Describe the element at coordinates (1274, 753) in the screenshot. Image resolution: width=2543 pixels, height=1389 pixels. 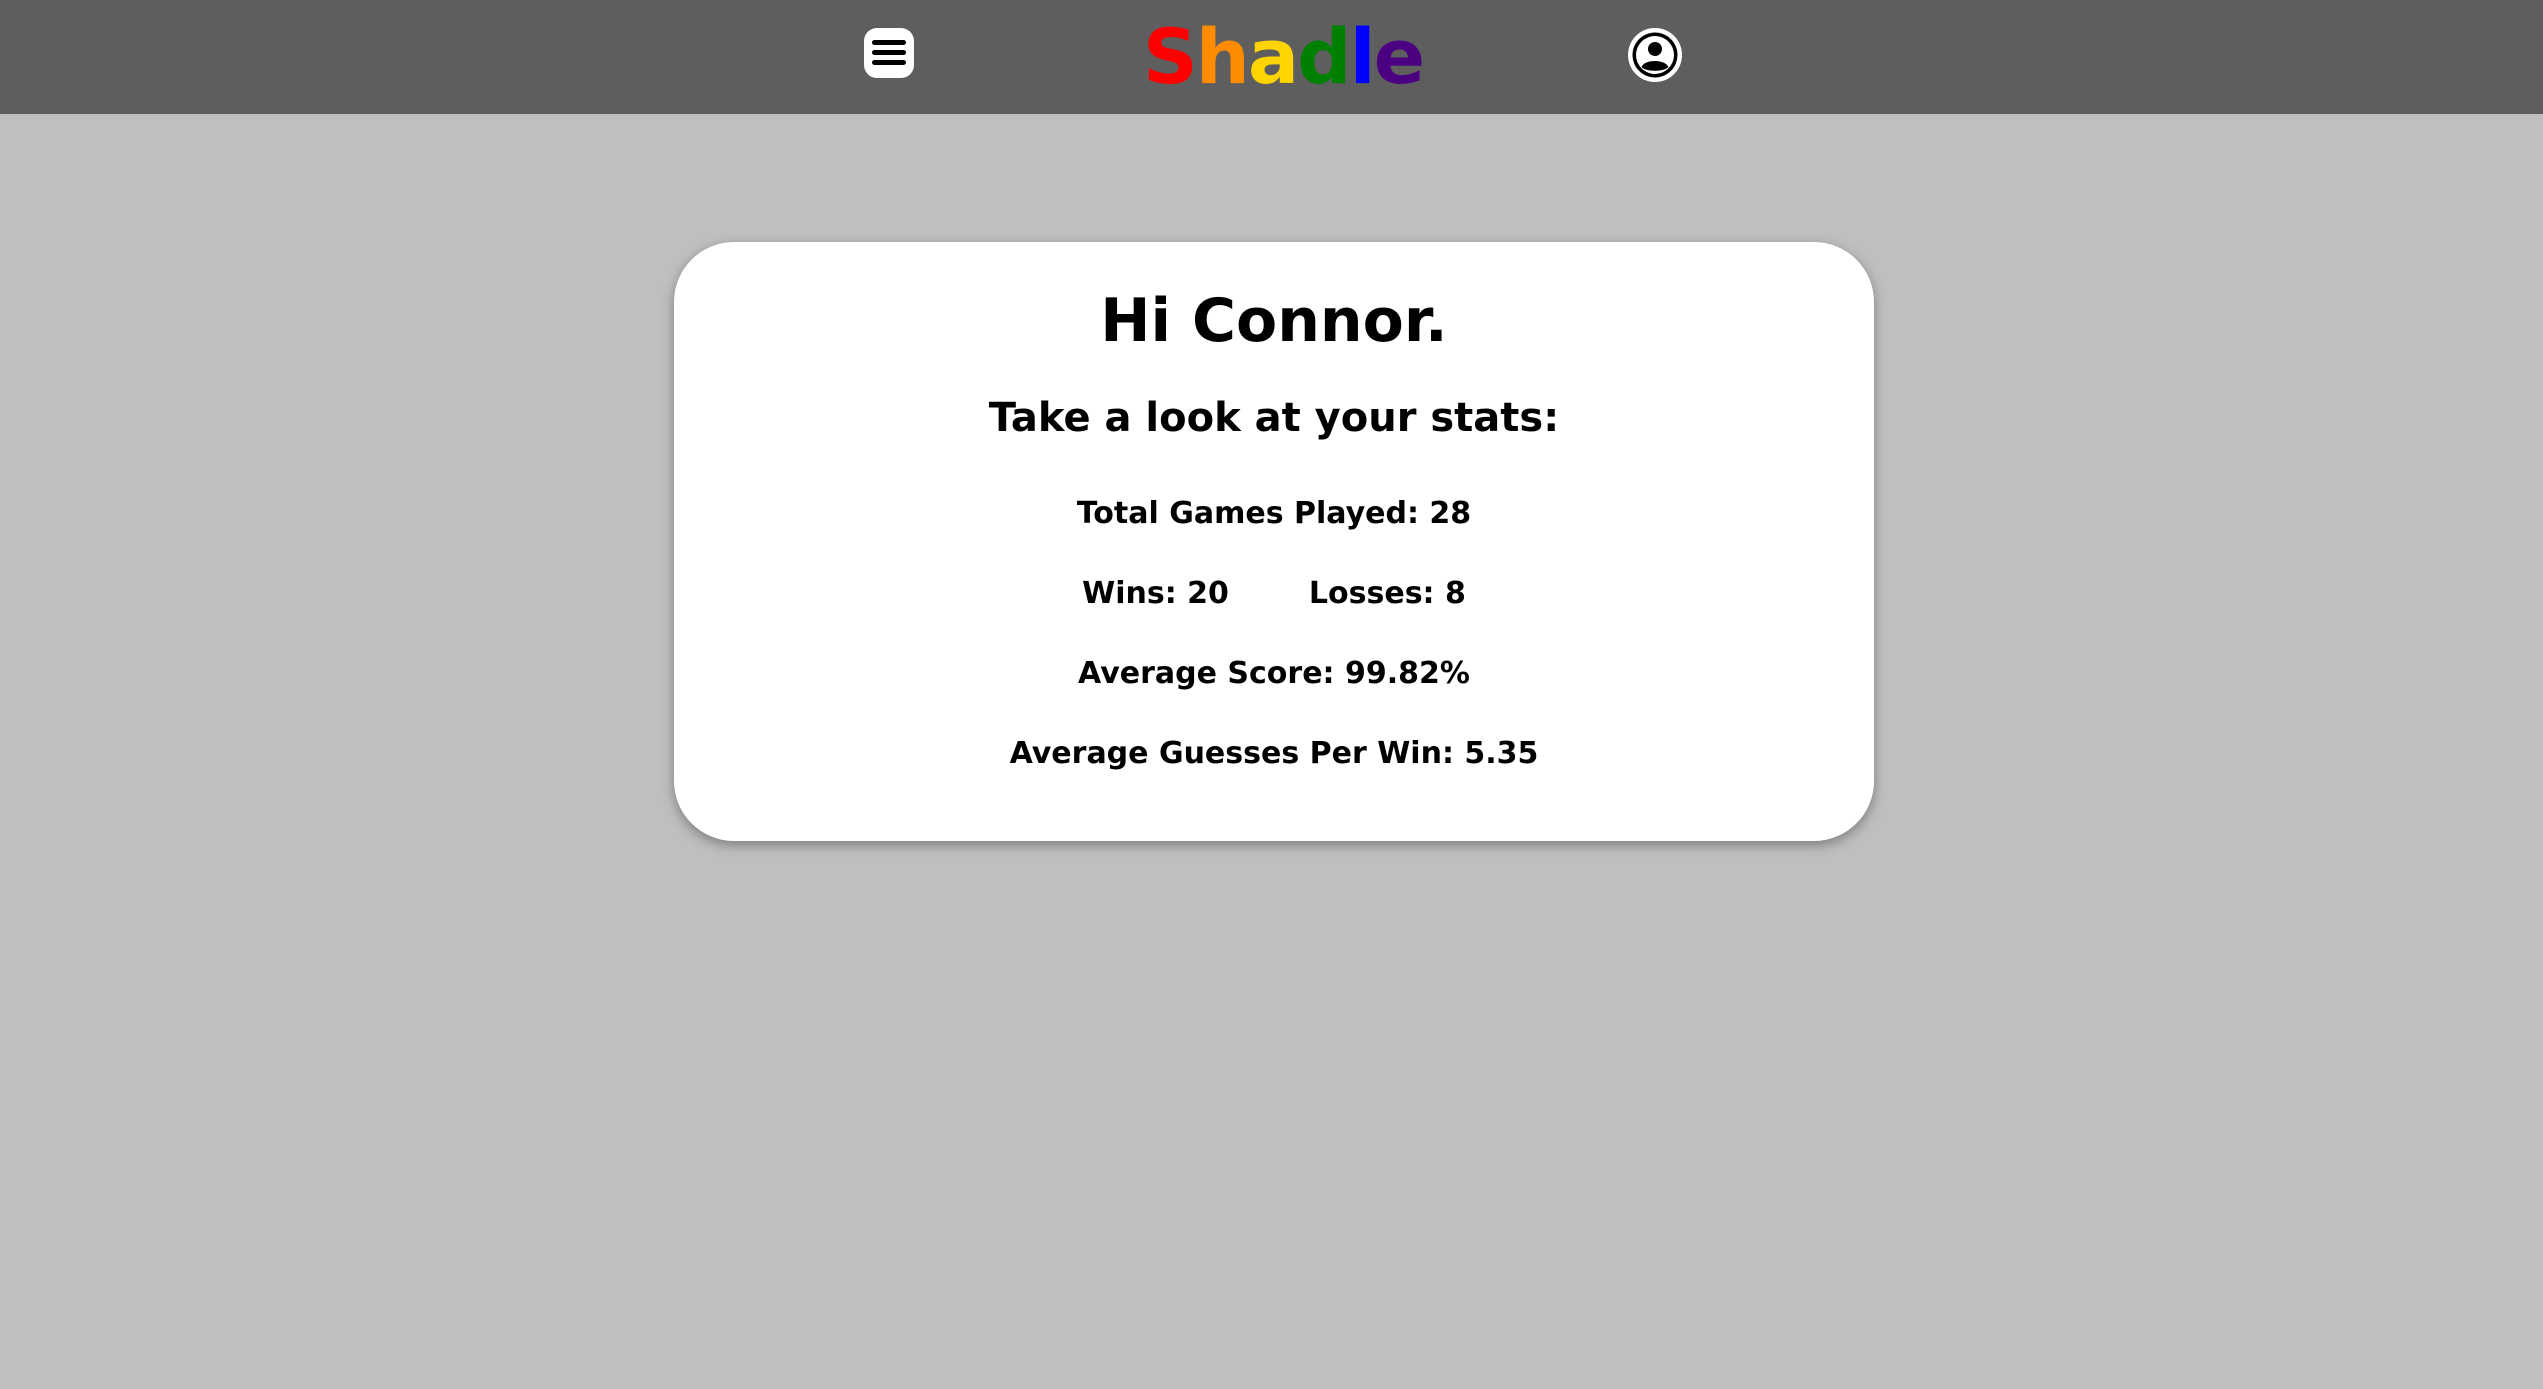
I see `average-guesses-stat: Average Guesses Per Win: 5.35` at that location.